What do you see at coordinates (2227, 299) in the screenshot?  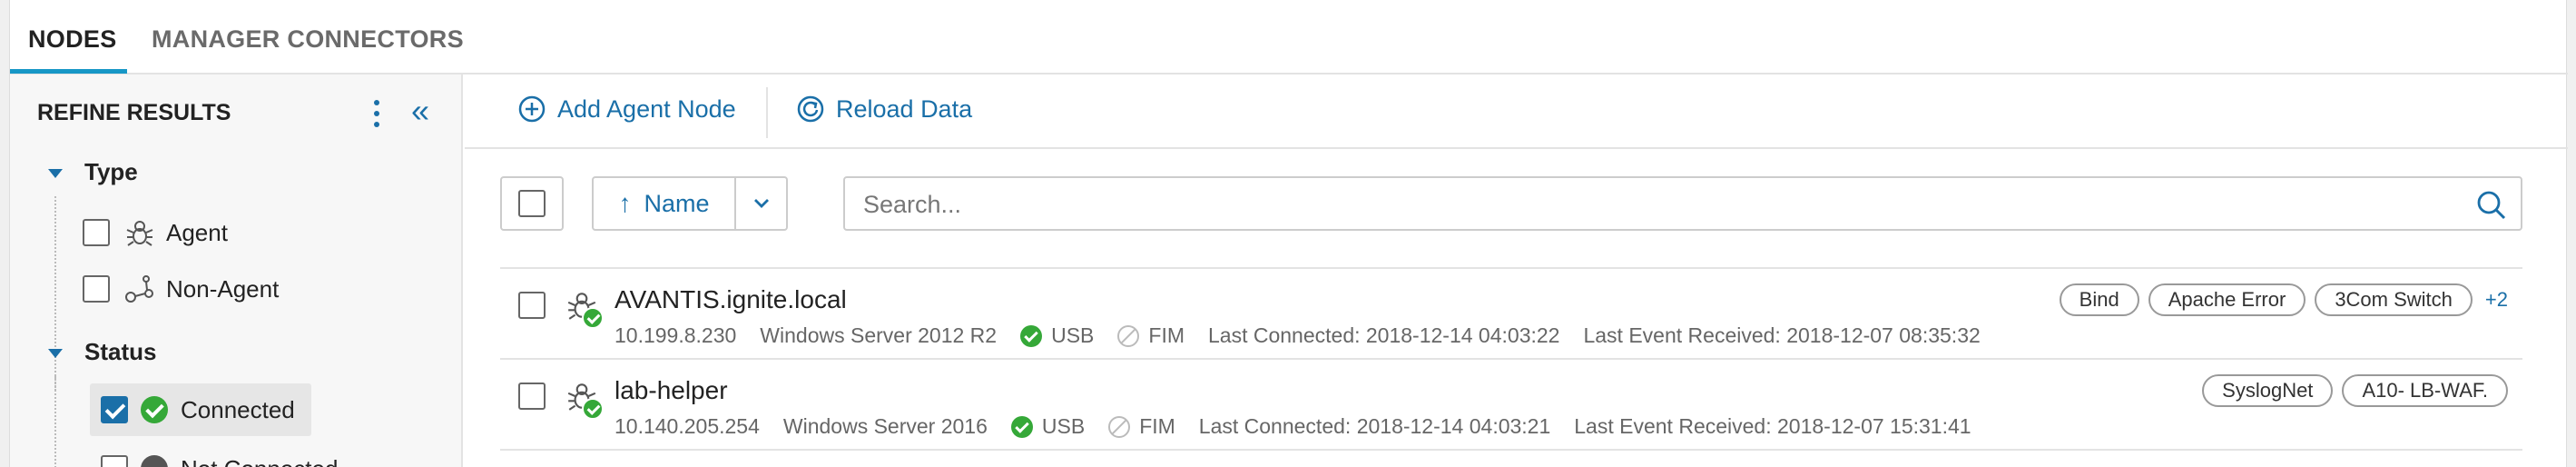 I see `tag-chip: Apache Error` at bounding box center [2227, 299].